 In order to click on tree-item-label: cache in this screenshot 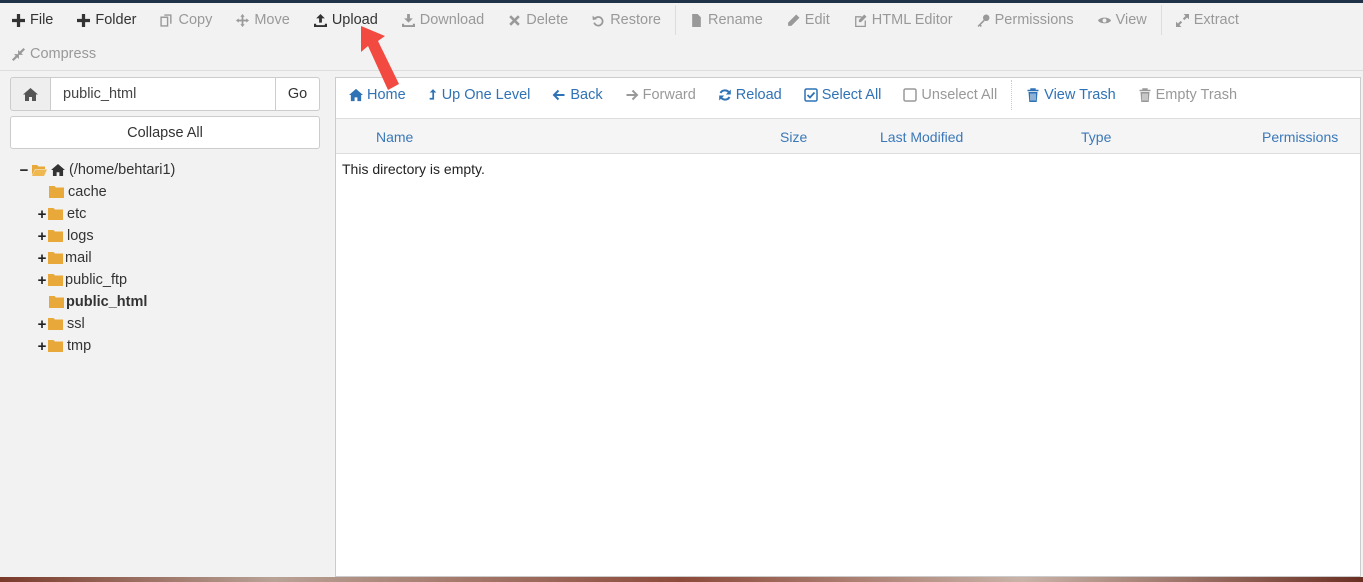, I will do `click(87, 192)`.